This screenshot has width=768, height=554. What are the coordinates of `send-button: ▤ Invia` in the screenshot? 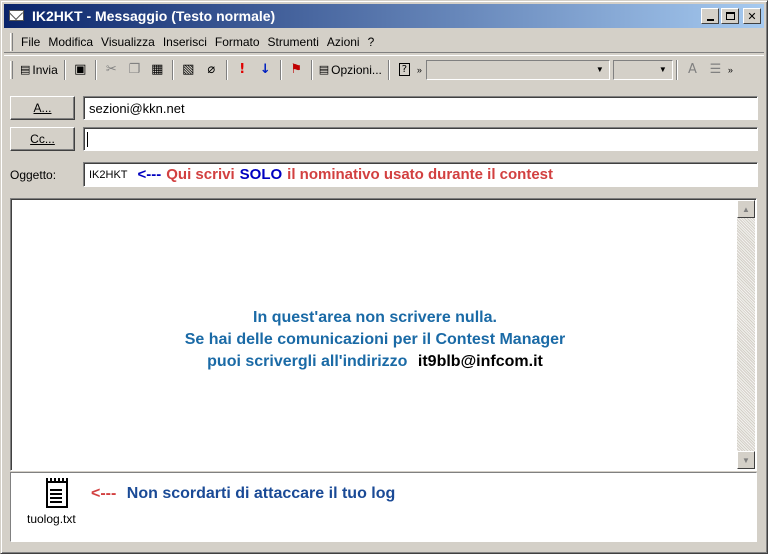 It's located at (39, 70).